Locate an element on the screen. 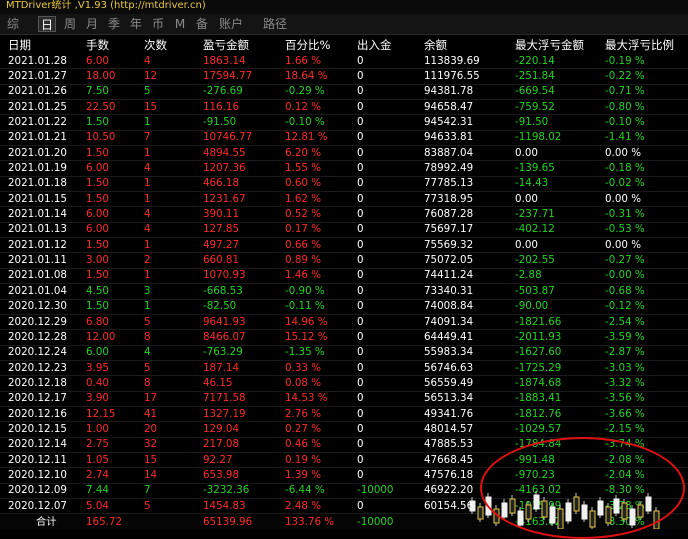  cell-4: 0.17 % is located at coordinates (321, 230).